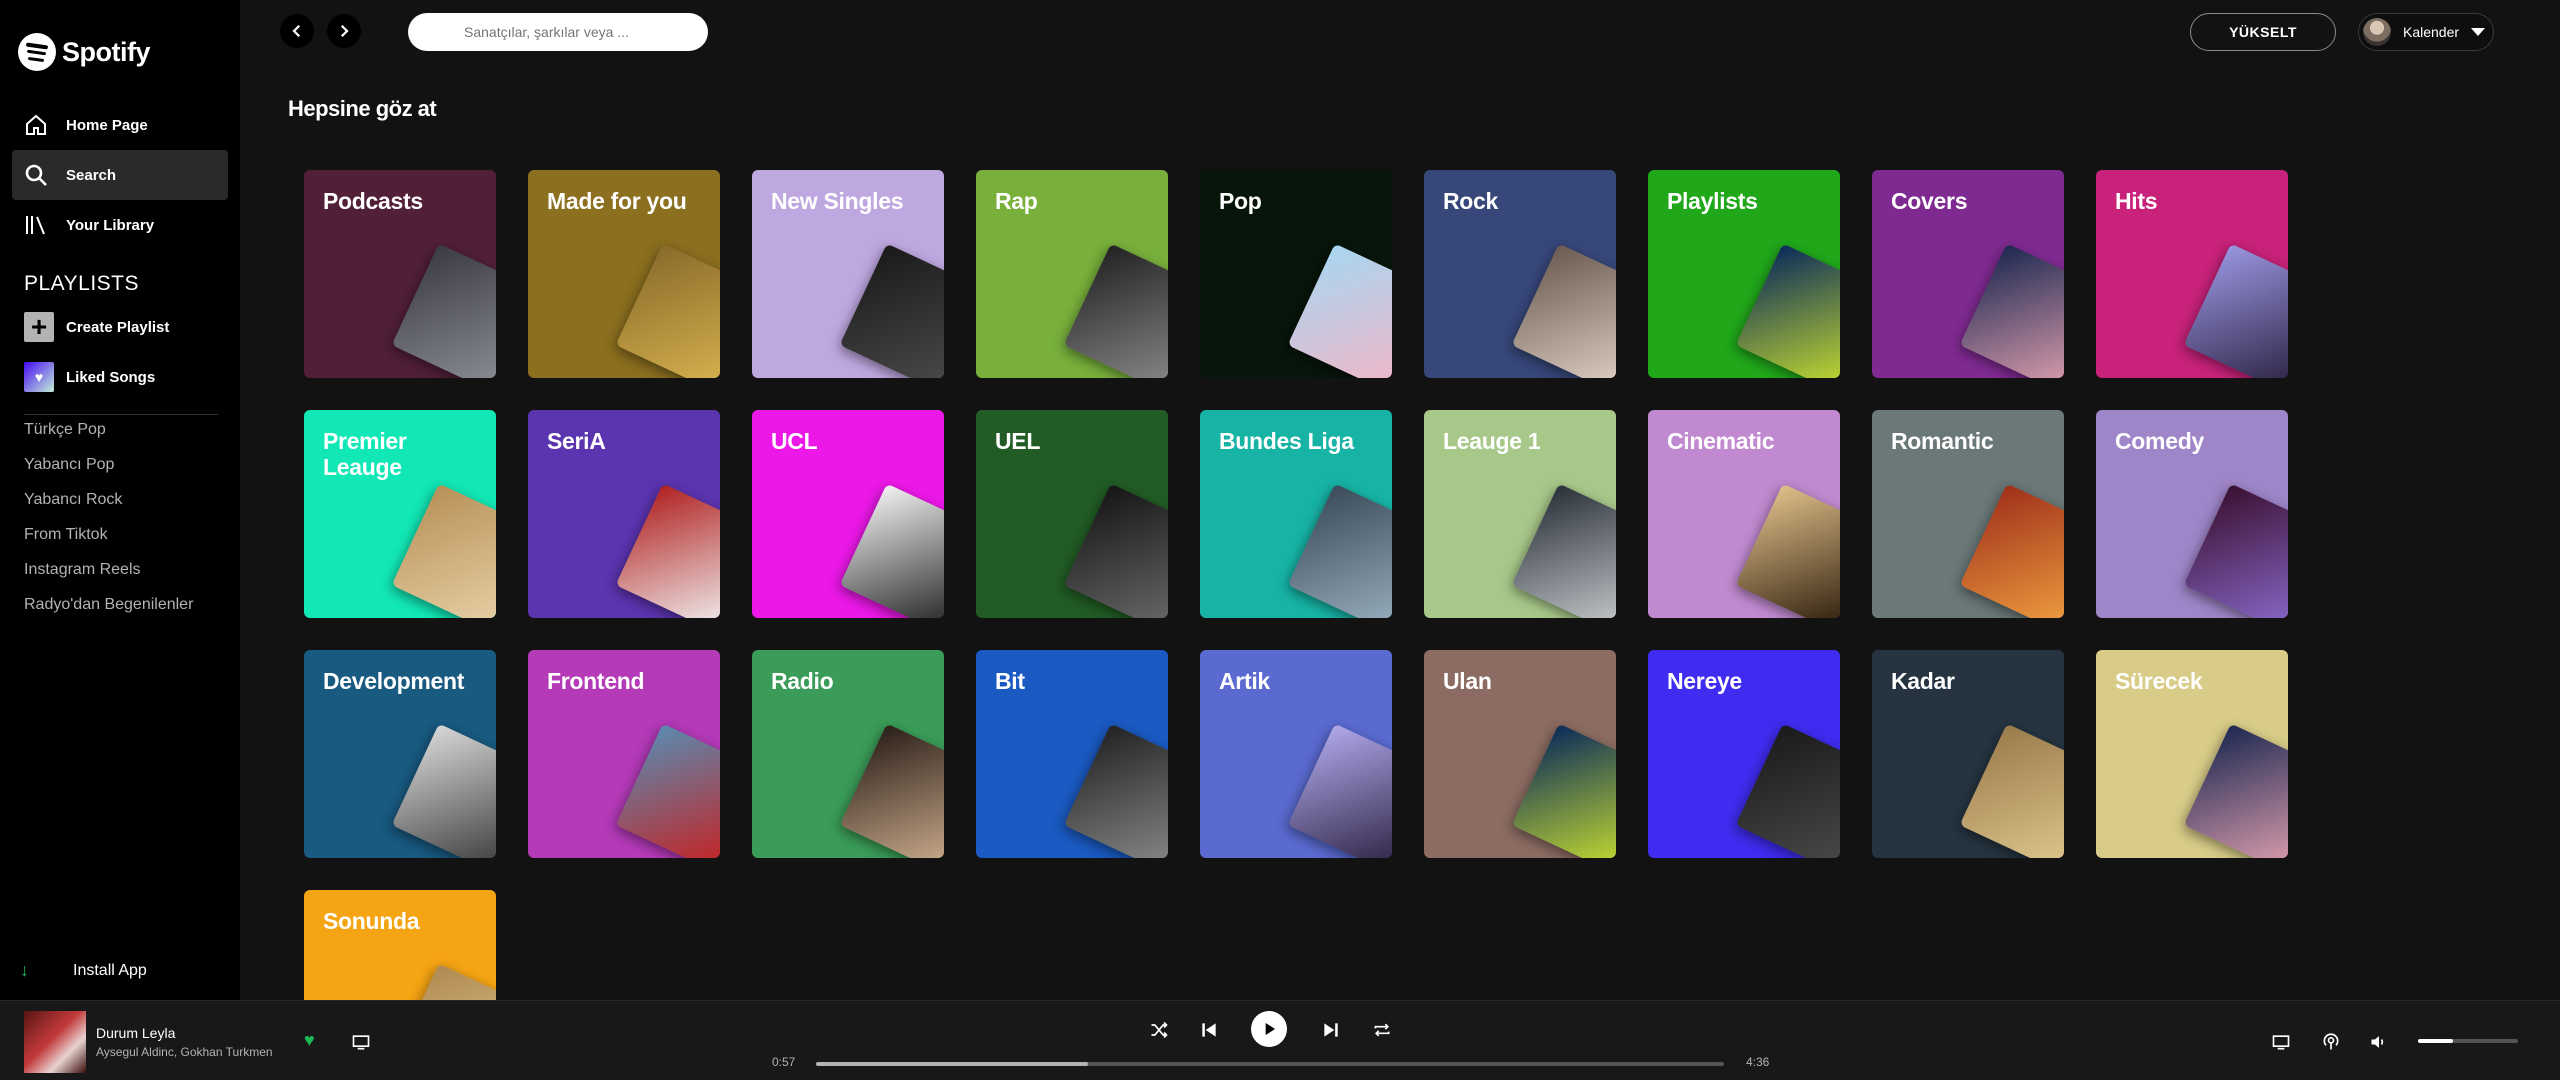 This screenshot has height=1080, width=2560. I want to click on nav-library: Your Library, so click(120, 225).